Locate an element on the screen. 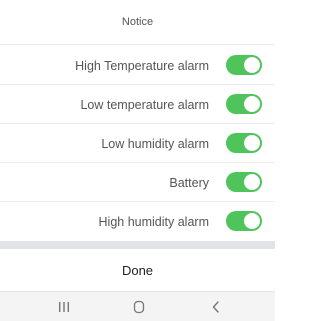  battery-alarm-toggle is located at coordinates (244, 182).